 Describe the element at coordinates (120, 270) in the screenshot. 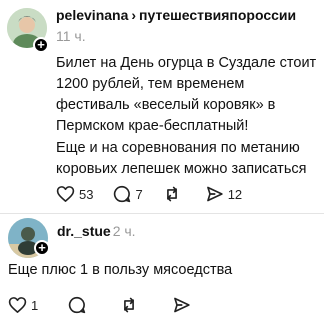

I see `reply-text: Еще плюс 1 в пользу мясоедства` at that location.